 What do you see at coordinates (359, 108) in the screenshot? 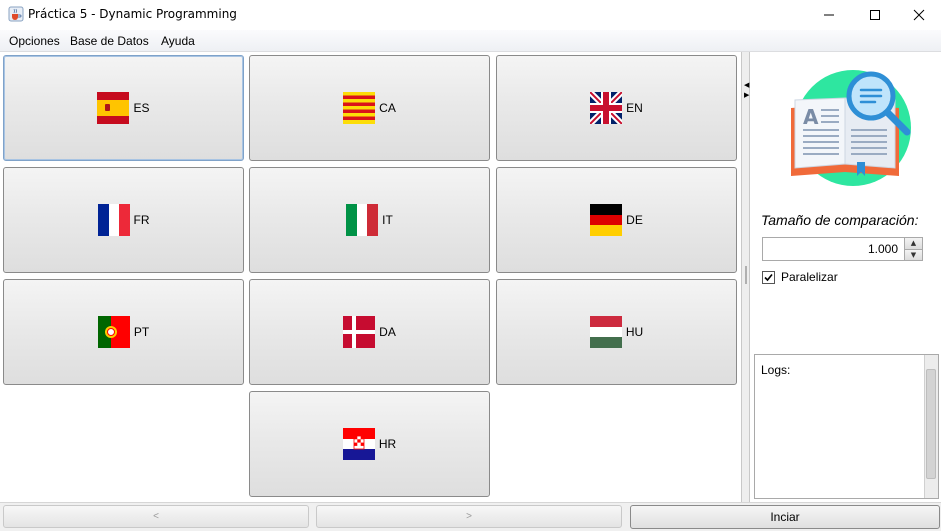
I see `catalonia-flag-icon` at bounding box center [359, 108].